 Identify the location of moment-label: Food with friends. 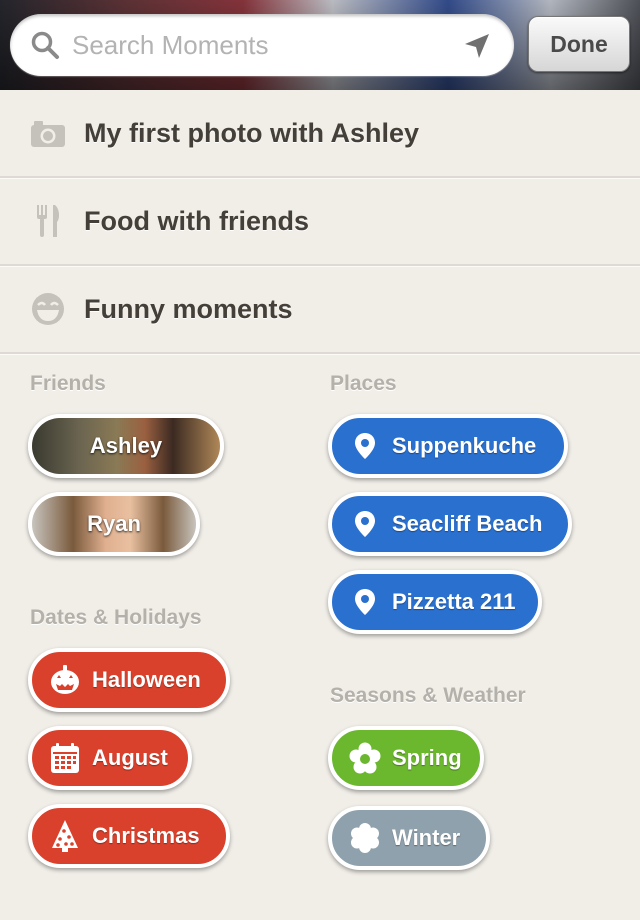
(196, 220).